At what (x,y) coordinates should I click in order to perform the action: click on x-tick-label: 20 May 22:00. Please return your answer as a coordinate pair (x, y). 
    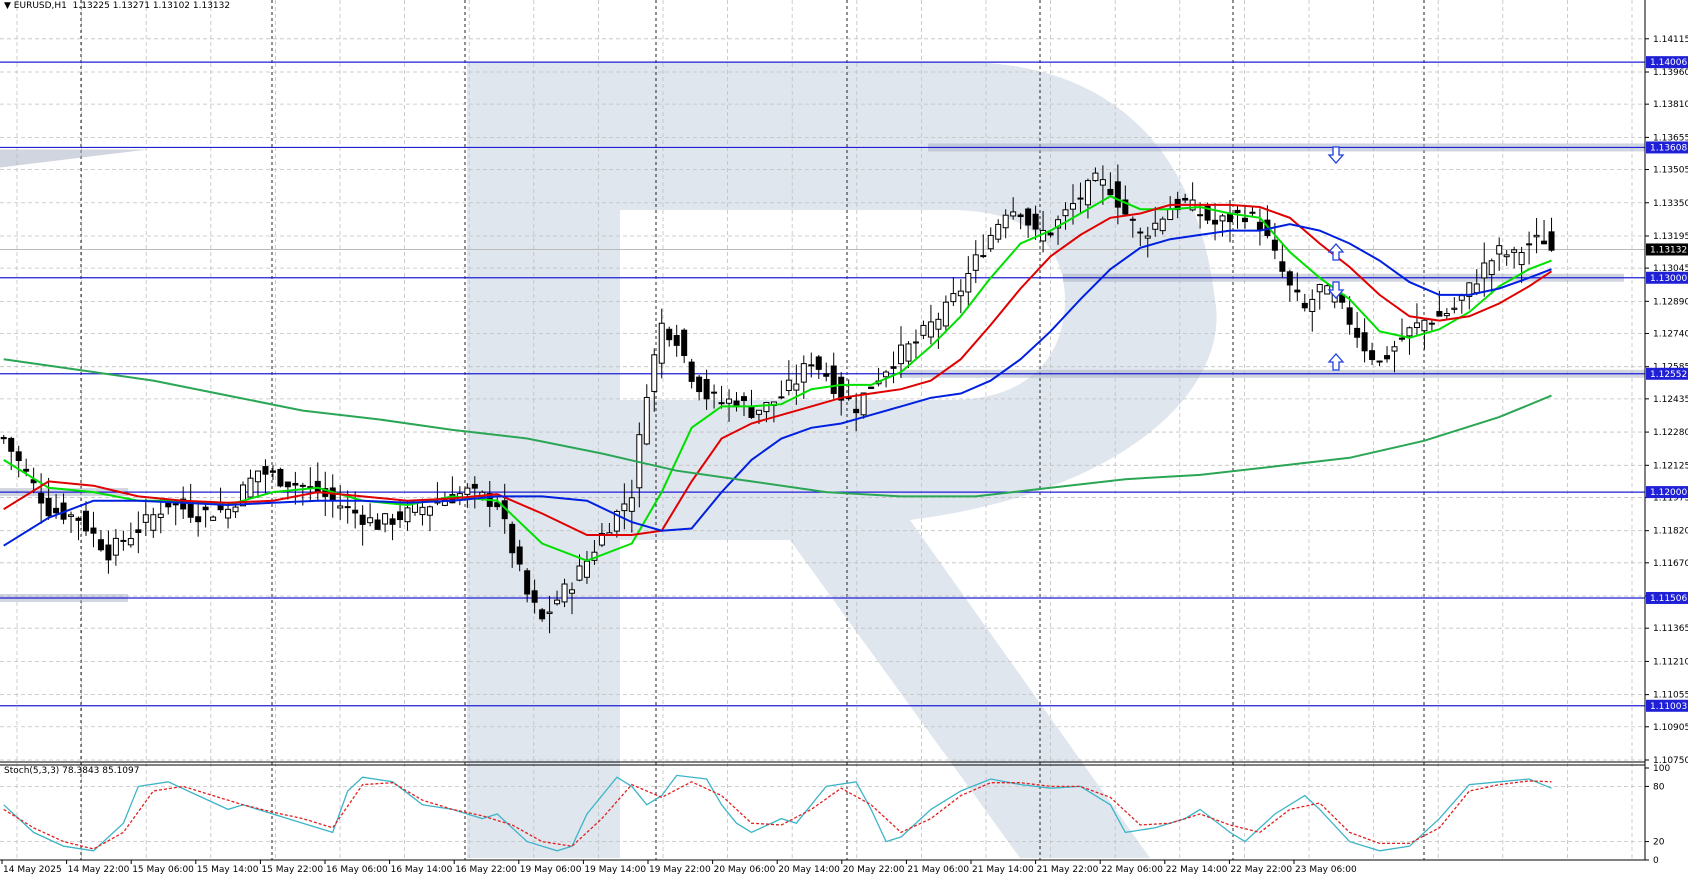
    Looking at the image, I should click on (874, 870).